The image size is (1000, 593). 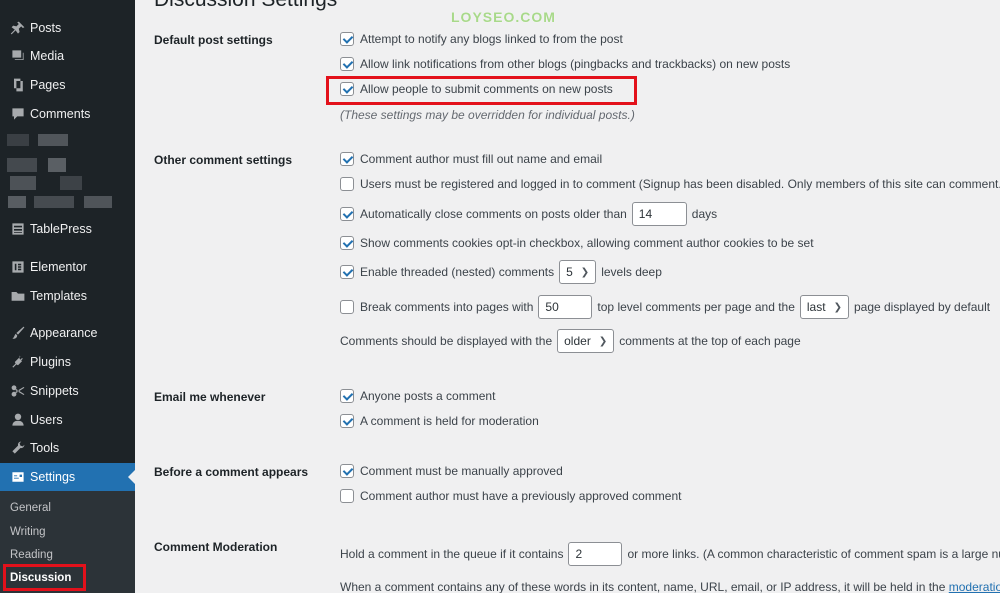 I want to click on option-label: top level comments per page and the, so click(x=696, y=307).